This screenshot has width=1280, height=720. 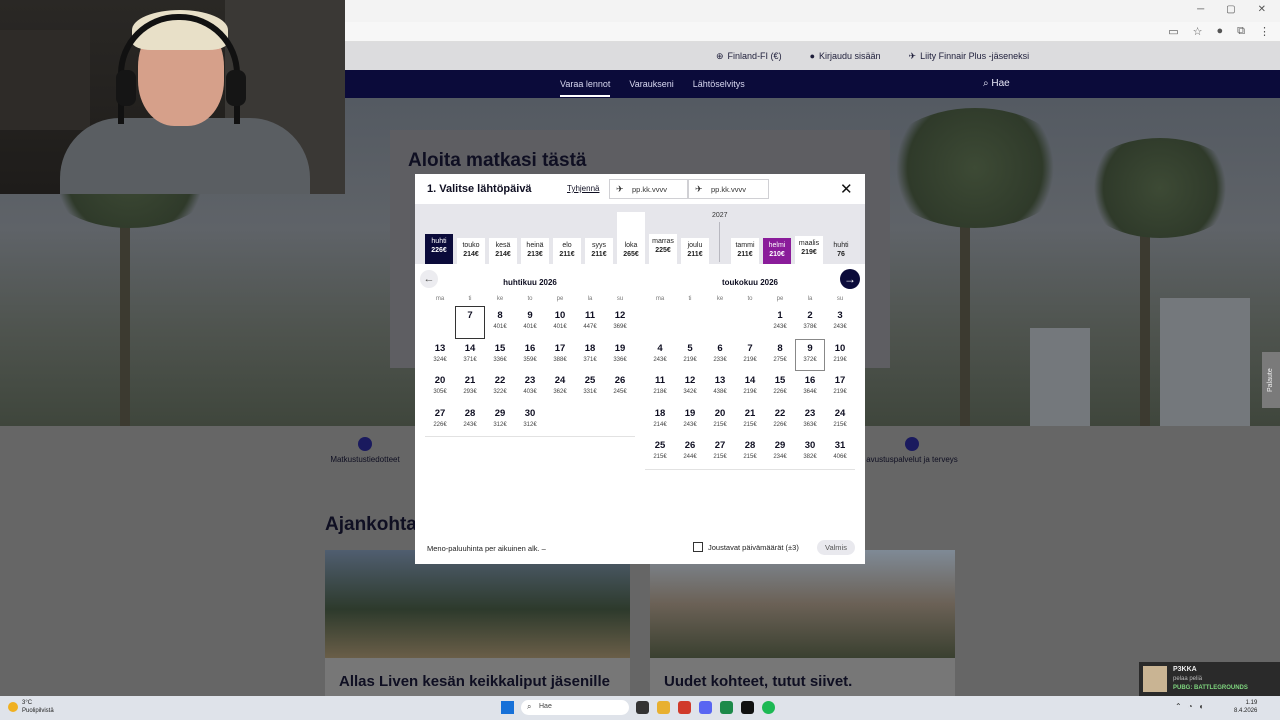 I want to click on locale-link: ⊕ Finland-FI (€), so click(x=749, y=56).